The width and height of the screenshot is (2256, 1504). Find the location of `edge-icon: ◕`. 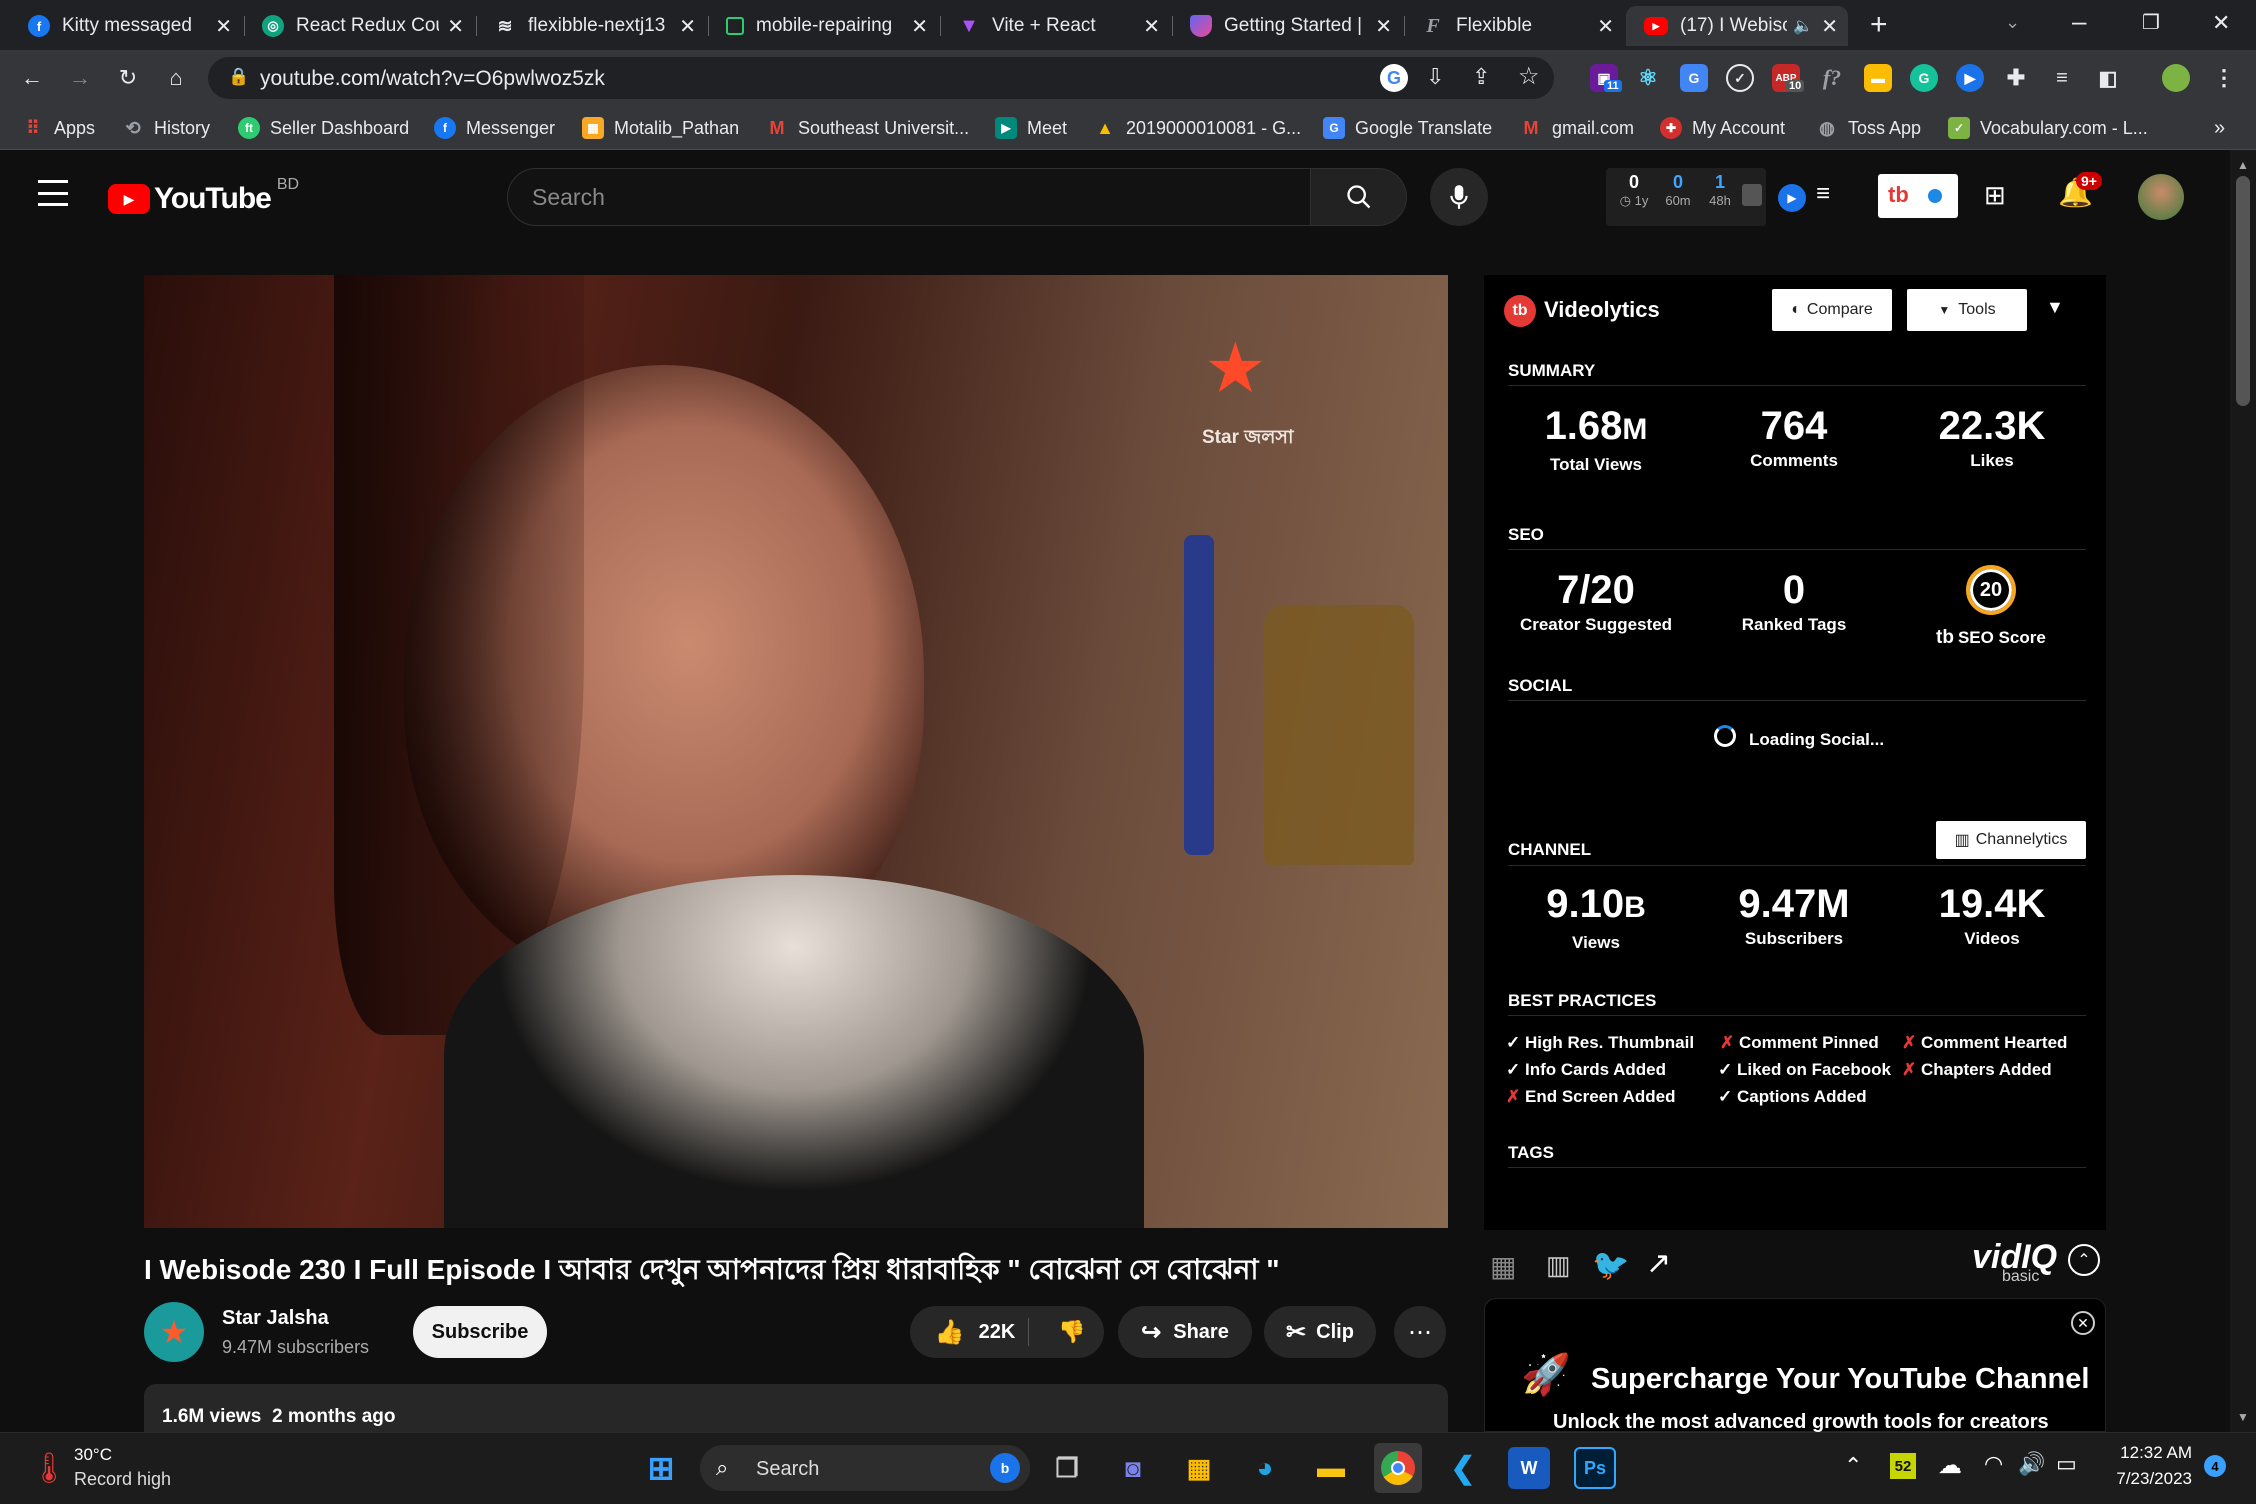

edge-icon: ◕ is located at coordinates (1265, 1468).